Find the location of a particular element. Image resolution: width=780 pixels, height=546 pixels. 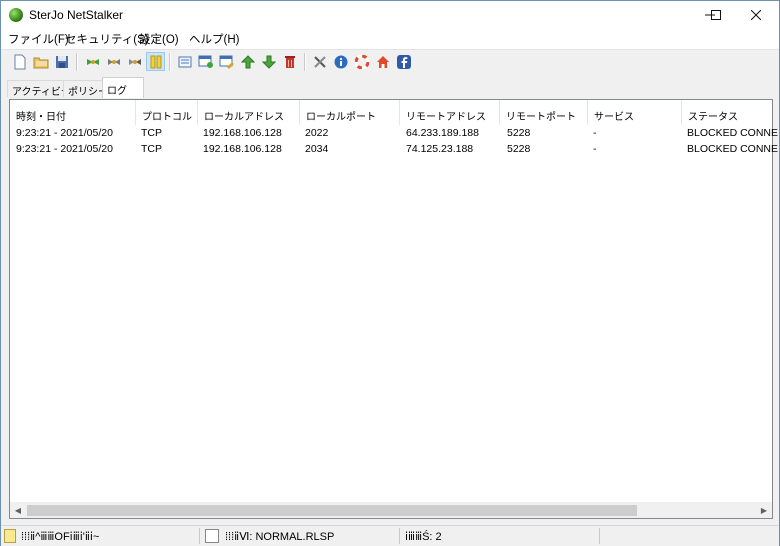

disconnect-button is located at coordinates (113, 61).